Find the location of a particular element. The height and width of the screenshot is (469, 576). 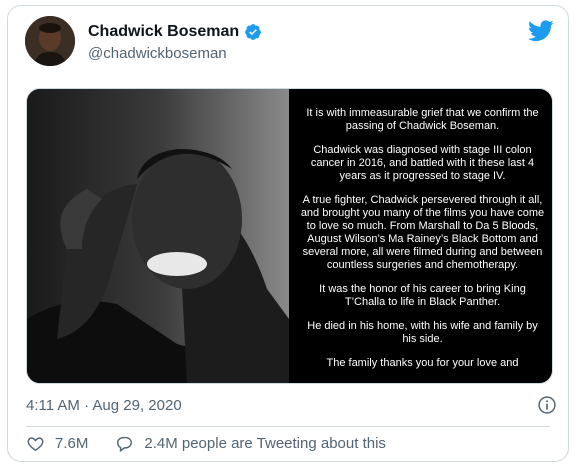

author-name: Chadwick Boseman is located at coordinates (163, 32).